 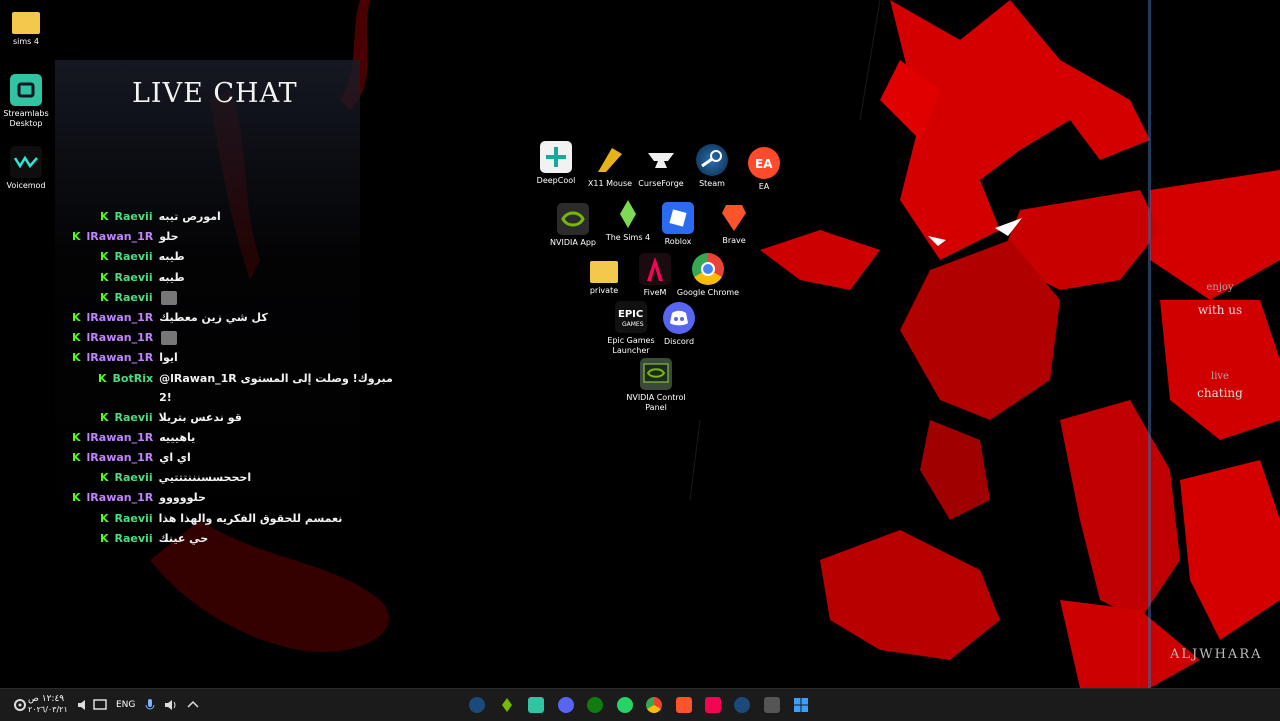 I want to click on chat-message: K Raevii حي عينك, so click(x=154, y=539).